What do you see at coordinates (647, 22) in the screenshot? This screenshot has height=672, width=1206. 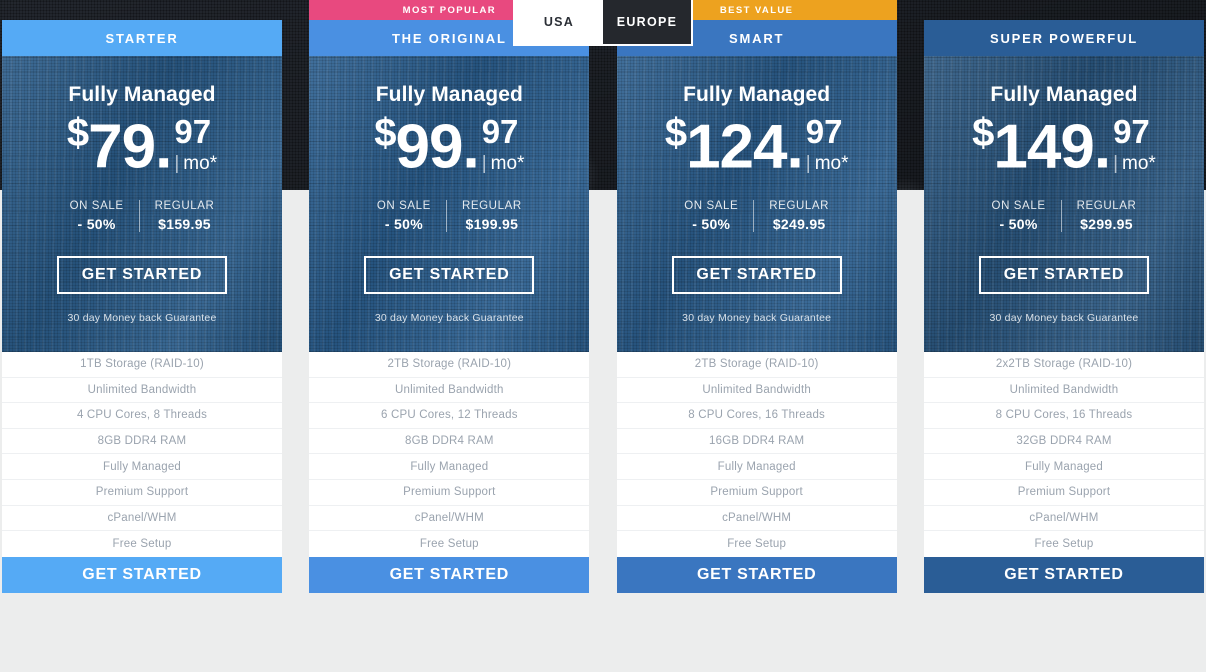 I see `region-tab-europe: EUROPE` at bounding box center [647, 22].